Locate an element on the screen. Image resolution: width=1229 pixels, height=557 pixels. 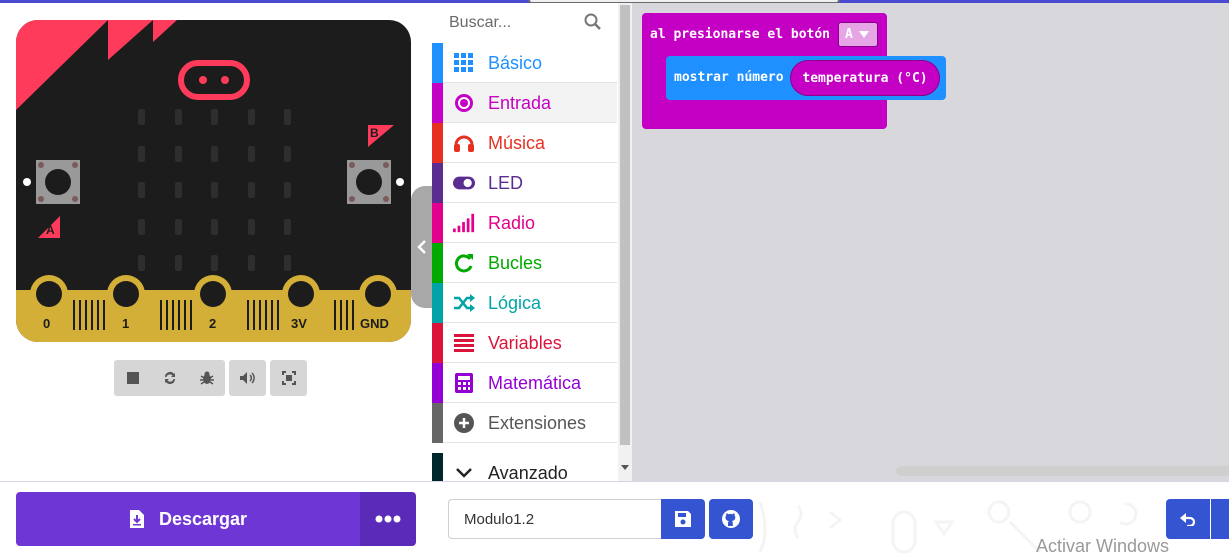
category-extensiones: Extensiones is located at coordinates (524, 423).